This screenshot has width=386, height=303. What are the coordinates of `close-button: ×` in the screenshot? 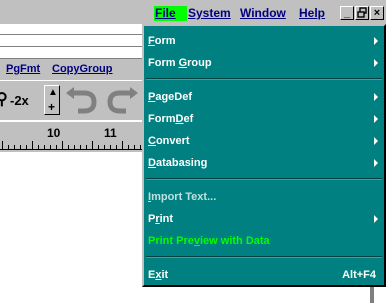 It's located at (377, 13).